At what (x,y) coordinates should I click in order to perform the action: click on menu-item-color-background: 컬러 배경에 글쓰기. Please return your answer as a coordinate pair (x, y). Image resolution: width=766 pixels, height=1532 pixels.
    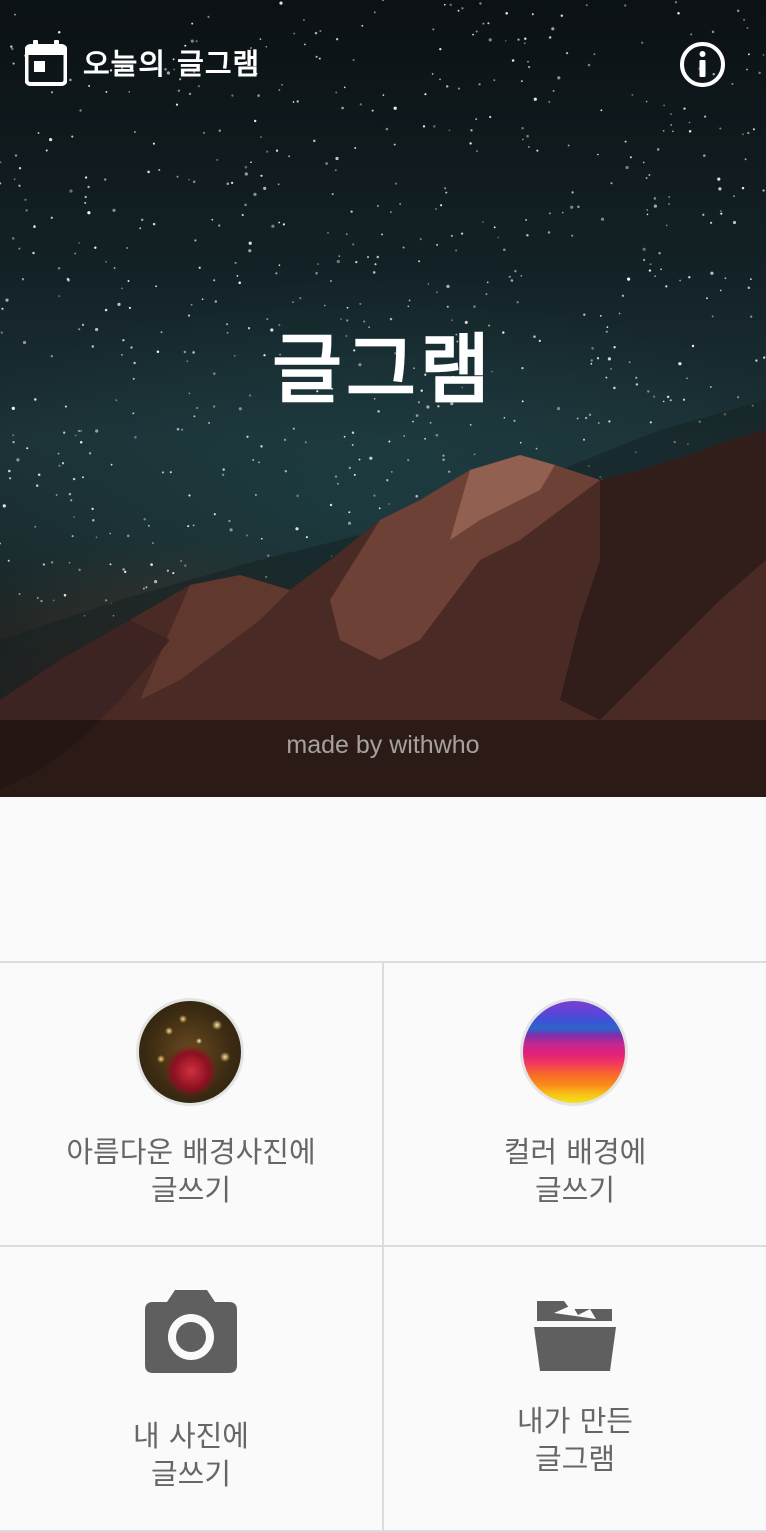
    Looking at the image, I should click on (575, 1104).